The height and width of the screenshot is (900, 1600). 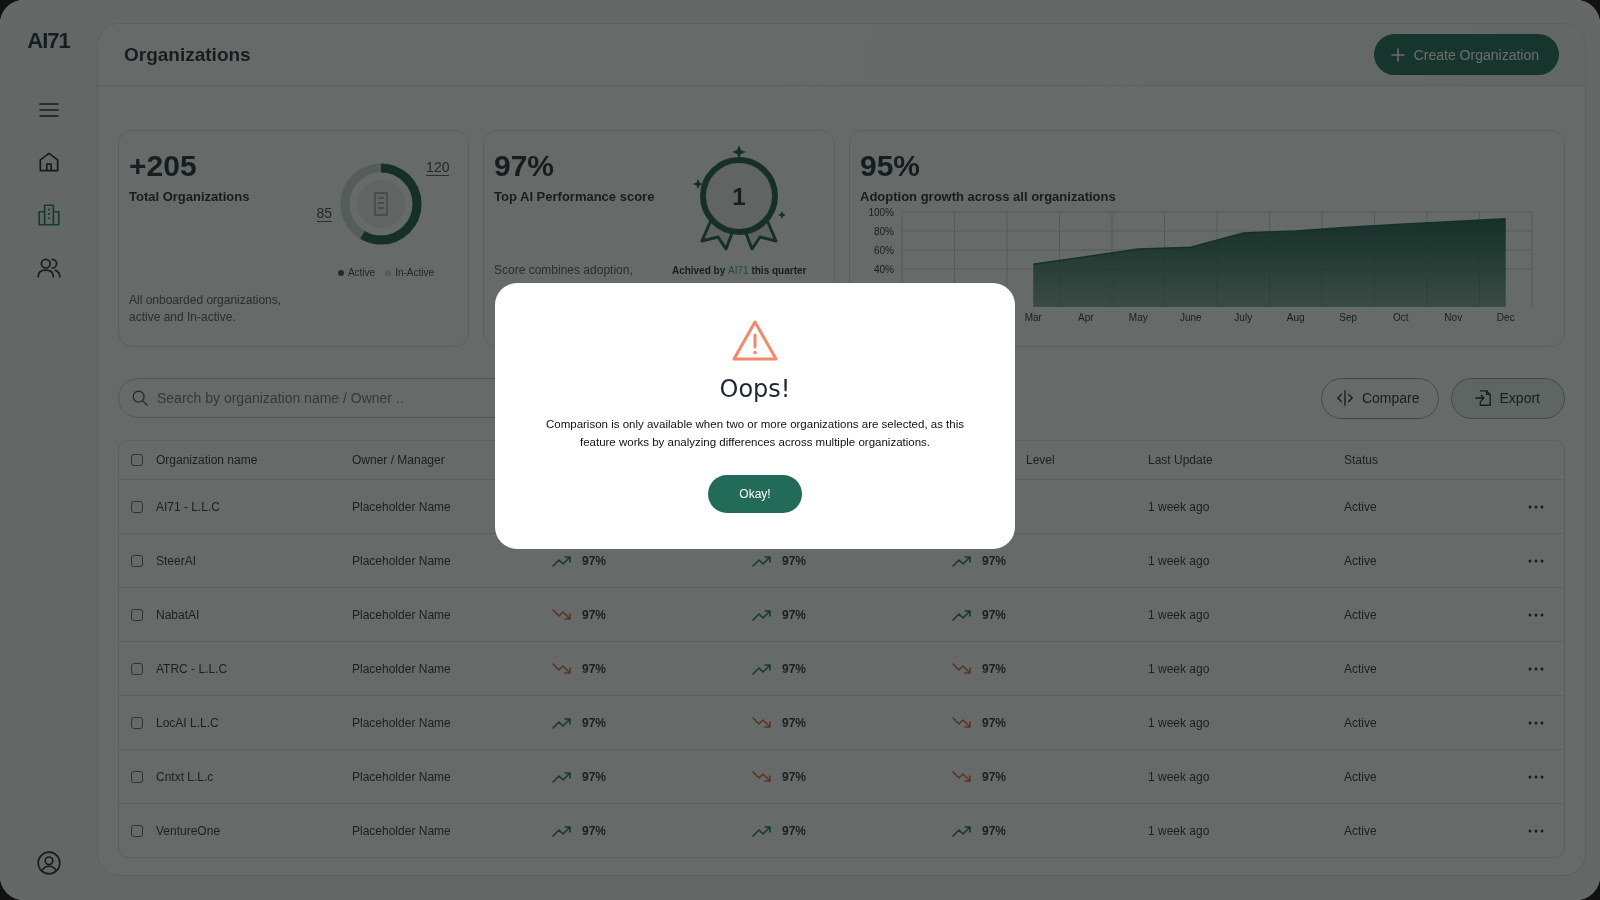 I want to click on export-button: Export, so click(x=1507, y=398).